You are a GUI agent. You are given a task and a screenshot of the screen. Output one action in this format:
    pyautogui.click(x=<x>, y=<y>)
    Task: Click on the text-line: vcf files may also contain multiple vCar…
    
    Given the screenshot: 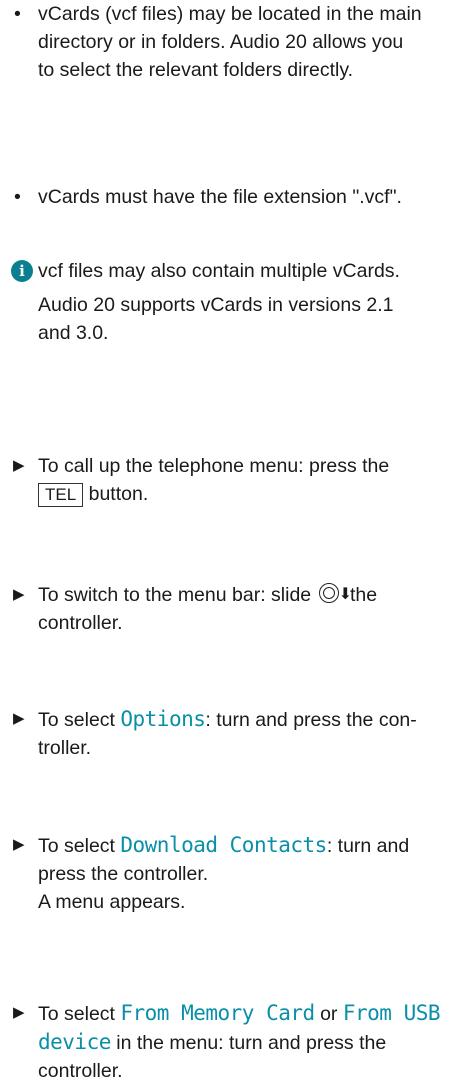 What is the action you would take?
    pyautogui.click(x=219, y=271)
    